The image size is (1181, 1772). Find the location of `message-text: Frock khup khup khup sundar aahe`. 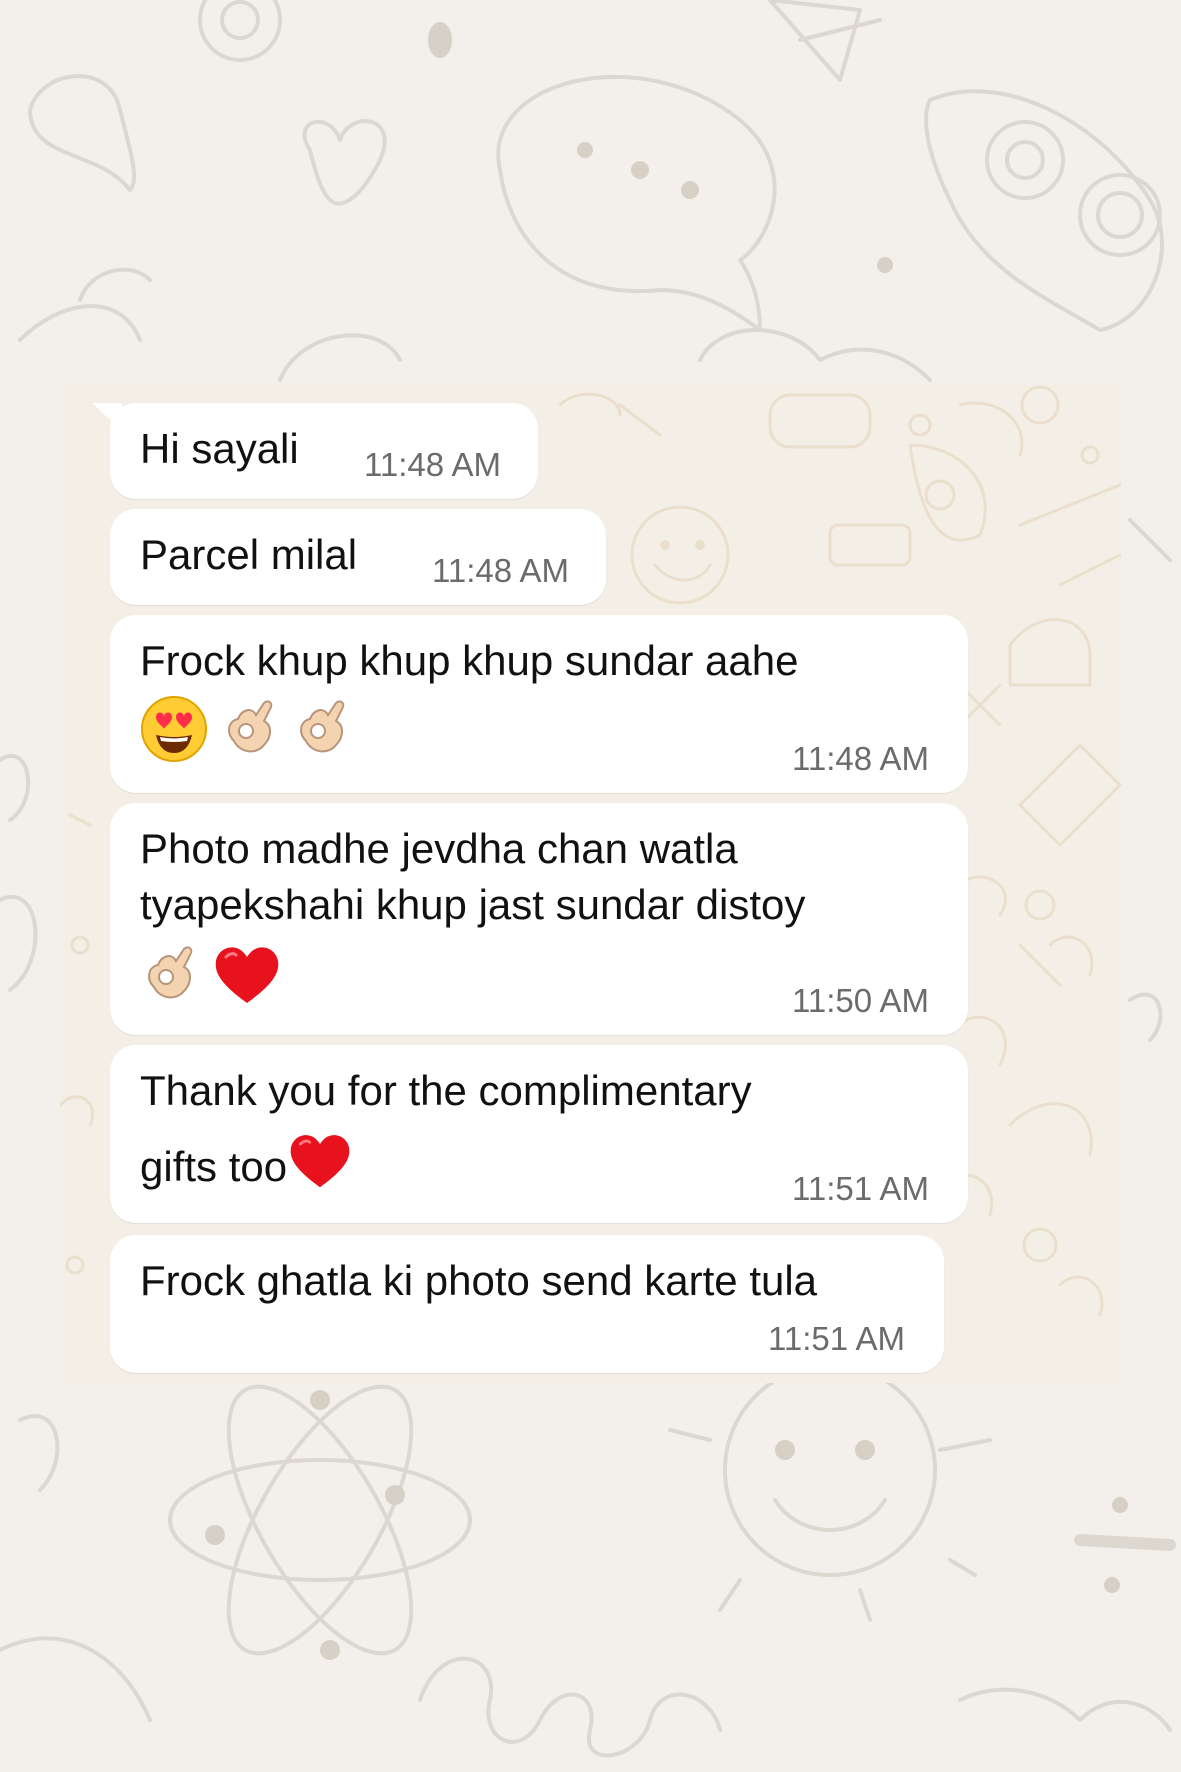

message-text: Frock khup khup khup sundar aahe is located at coordinates (469, 660).